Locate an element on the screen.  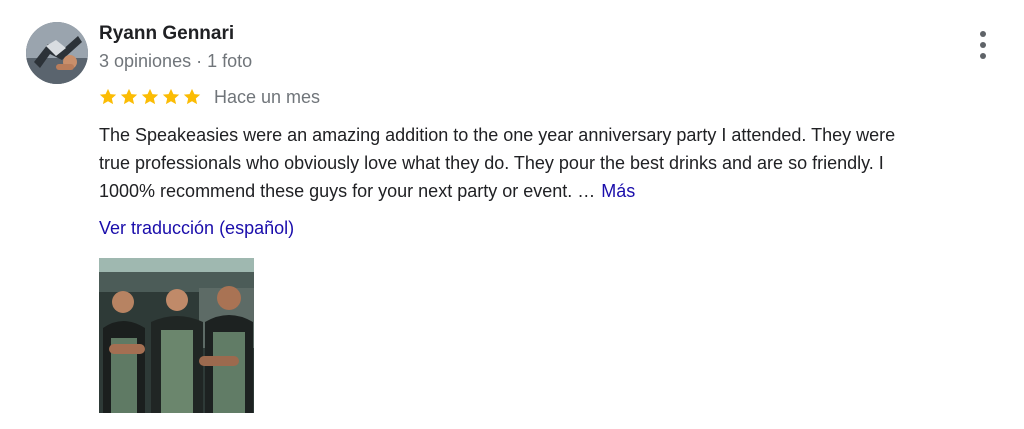
review-date: Hace un mes is located at coordinates (267, 96).